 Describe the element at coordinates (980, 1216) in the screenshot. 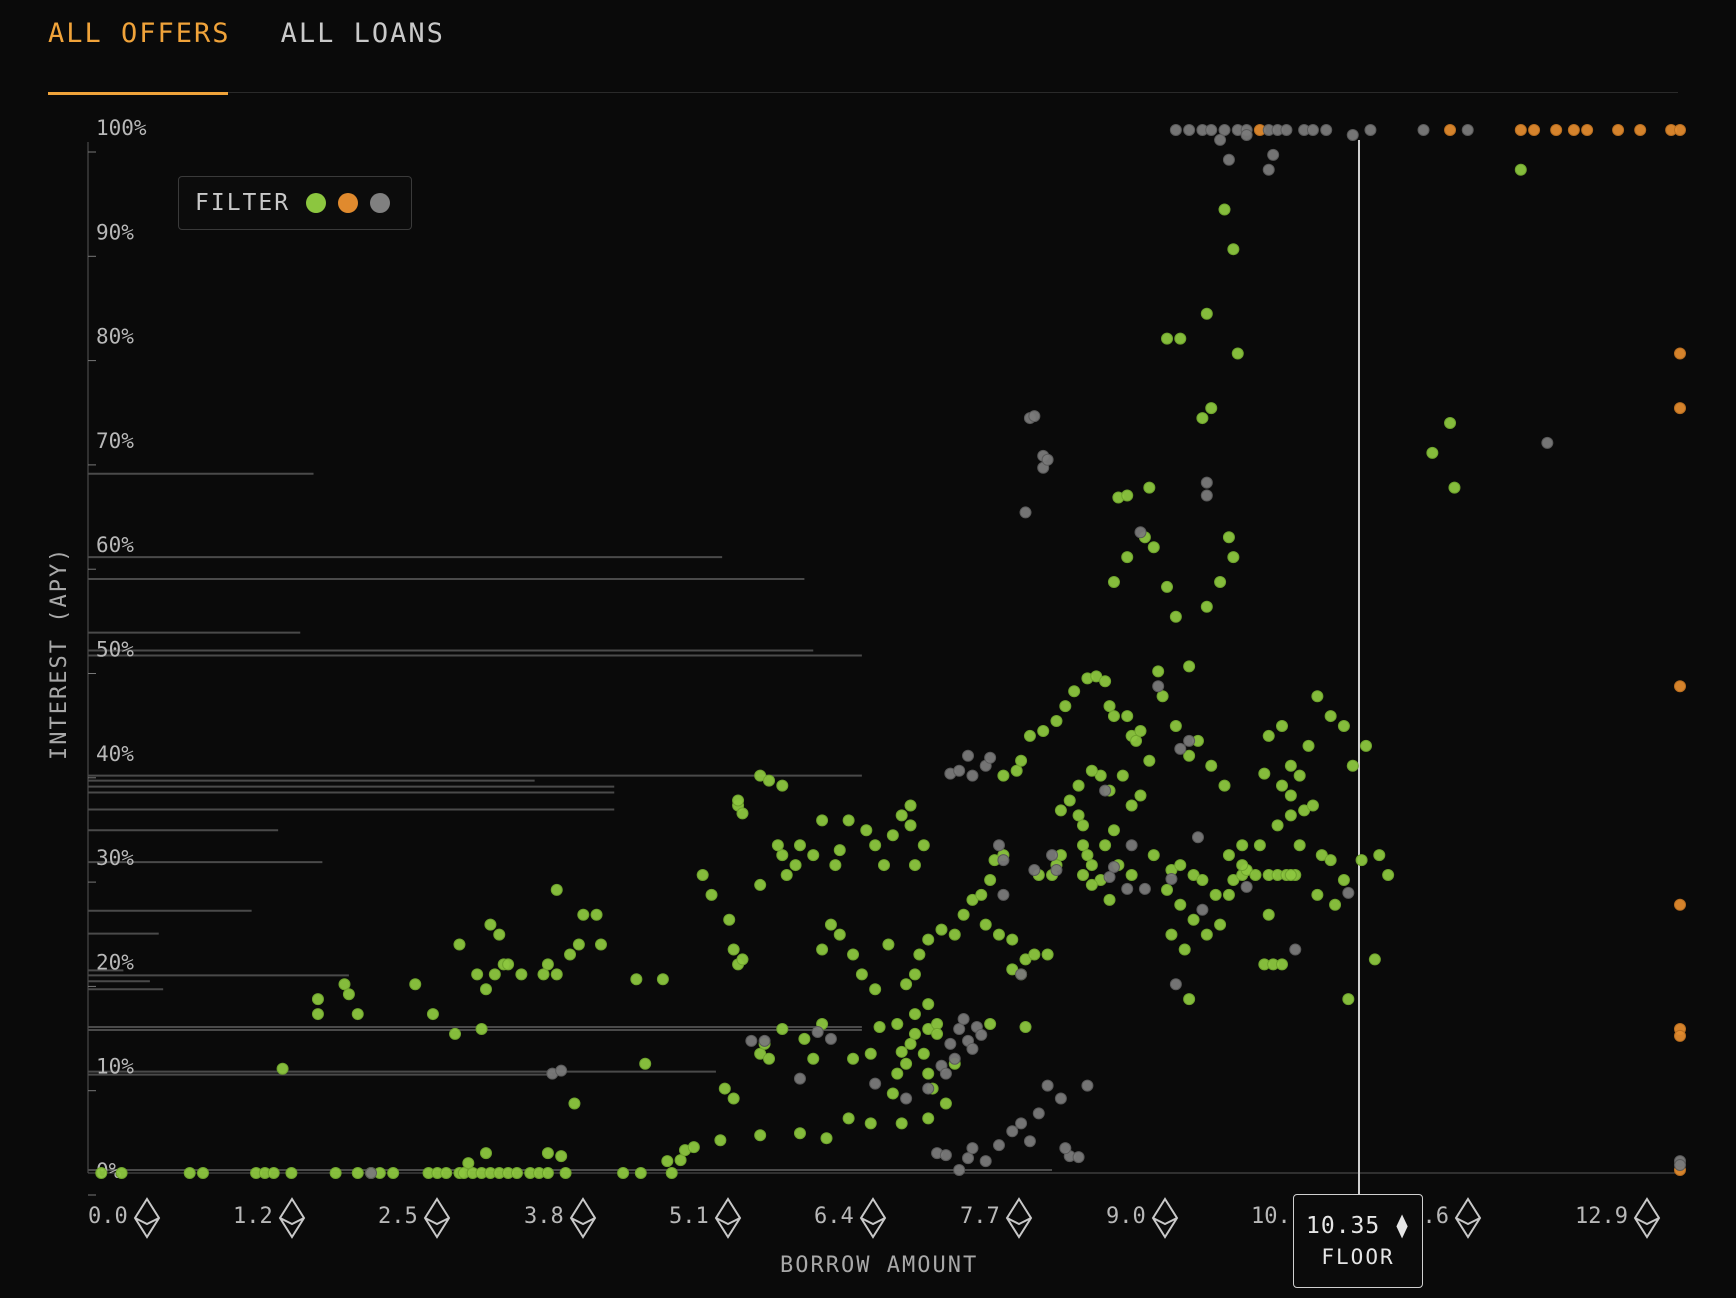

I see `x-tick-label: 7.7` at that location.